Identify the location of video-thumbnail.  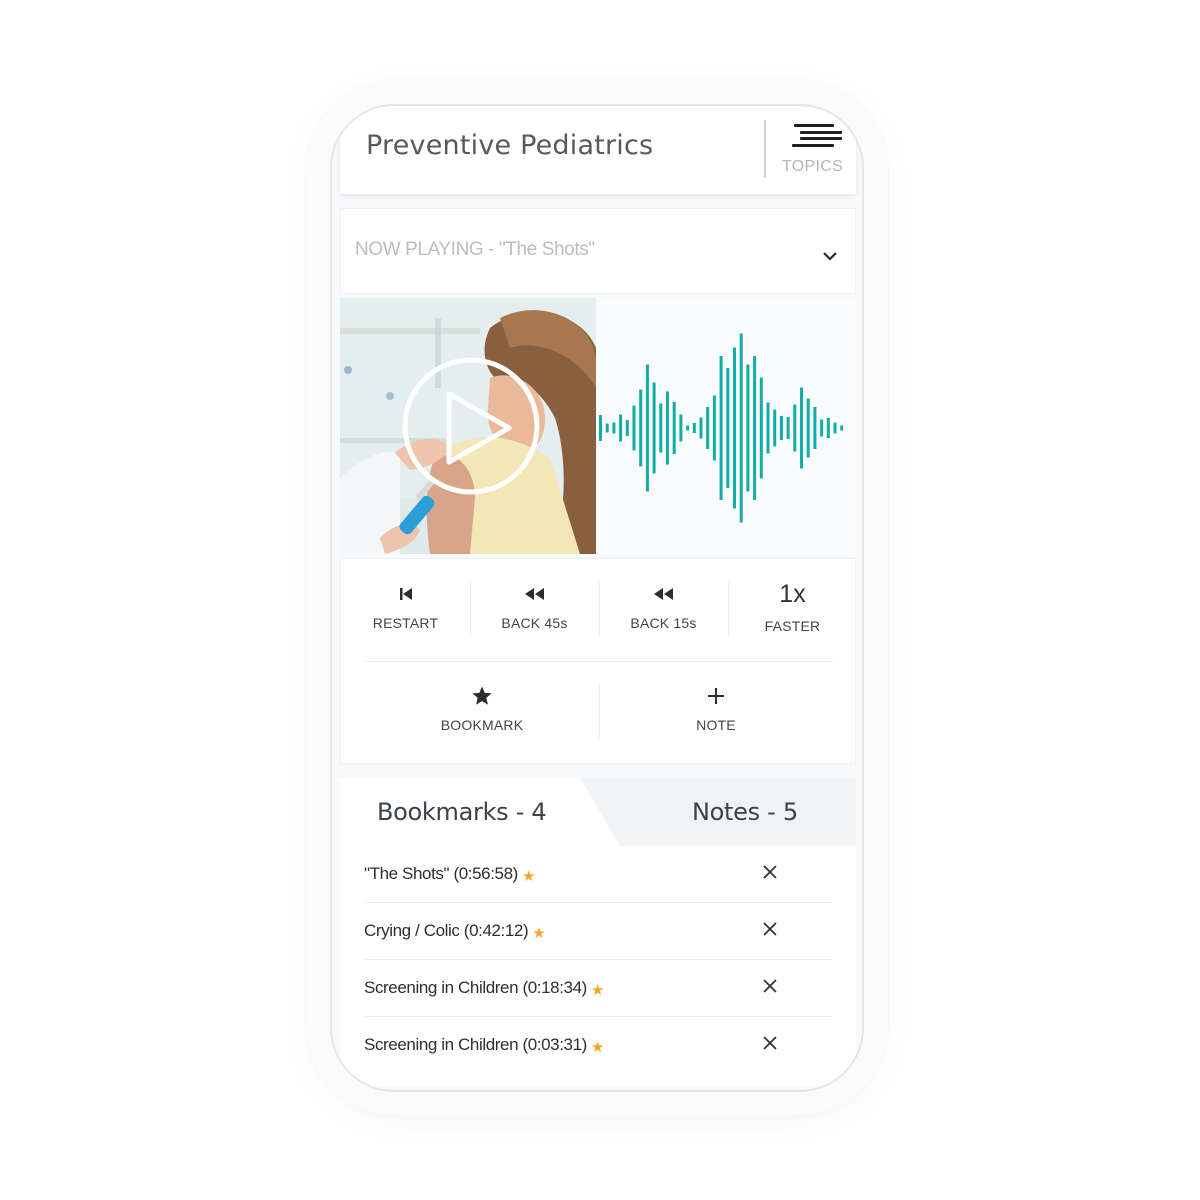
(468, 426).